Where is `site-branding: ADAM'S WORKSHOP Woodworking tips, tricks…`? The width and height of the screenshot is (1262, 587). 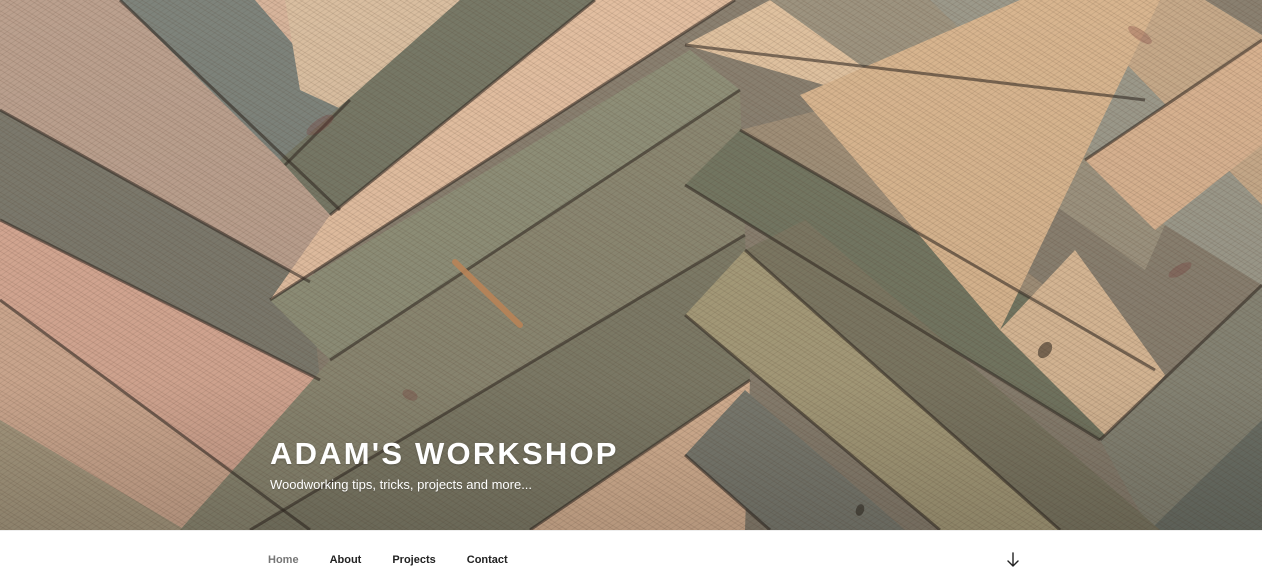
site-branding: ADAM'S WORKSHOP Woodworking tips, tricks… is located at coordinates (620, 465).